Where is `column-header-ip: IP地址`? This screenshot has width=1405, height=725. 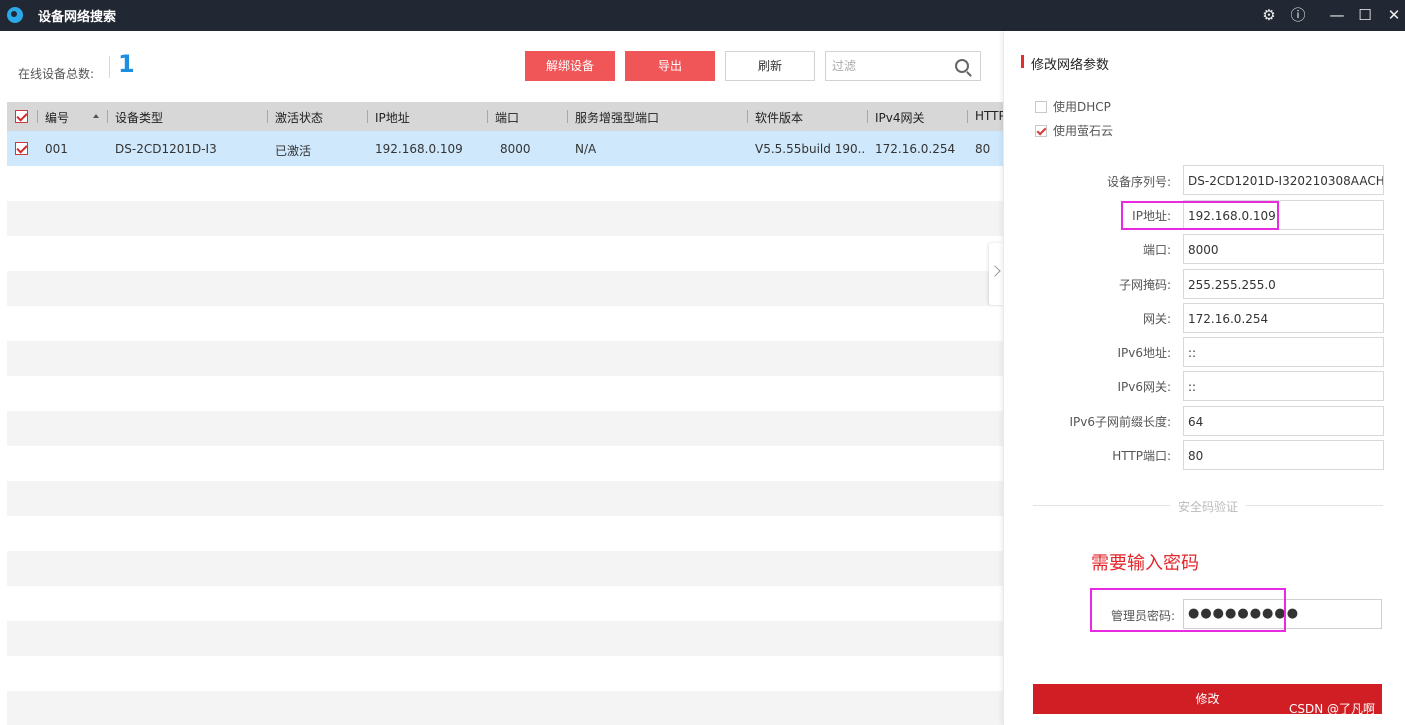 column-header-ip: IP地址 is located at coordinates (392, 117).